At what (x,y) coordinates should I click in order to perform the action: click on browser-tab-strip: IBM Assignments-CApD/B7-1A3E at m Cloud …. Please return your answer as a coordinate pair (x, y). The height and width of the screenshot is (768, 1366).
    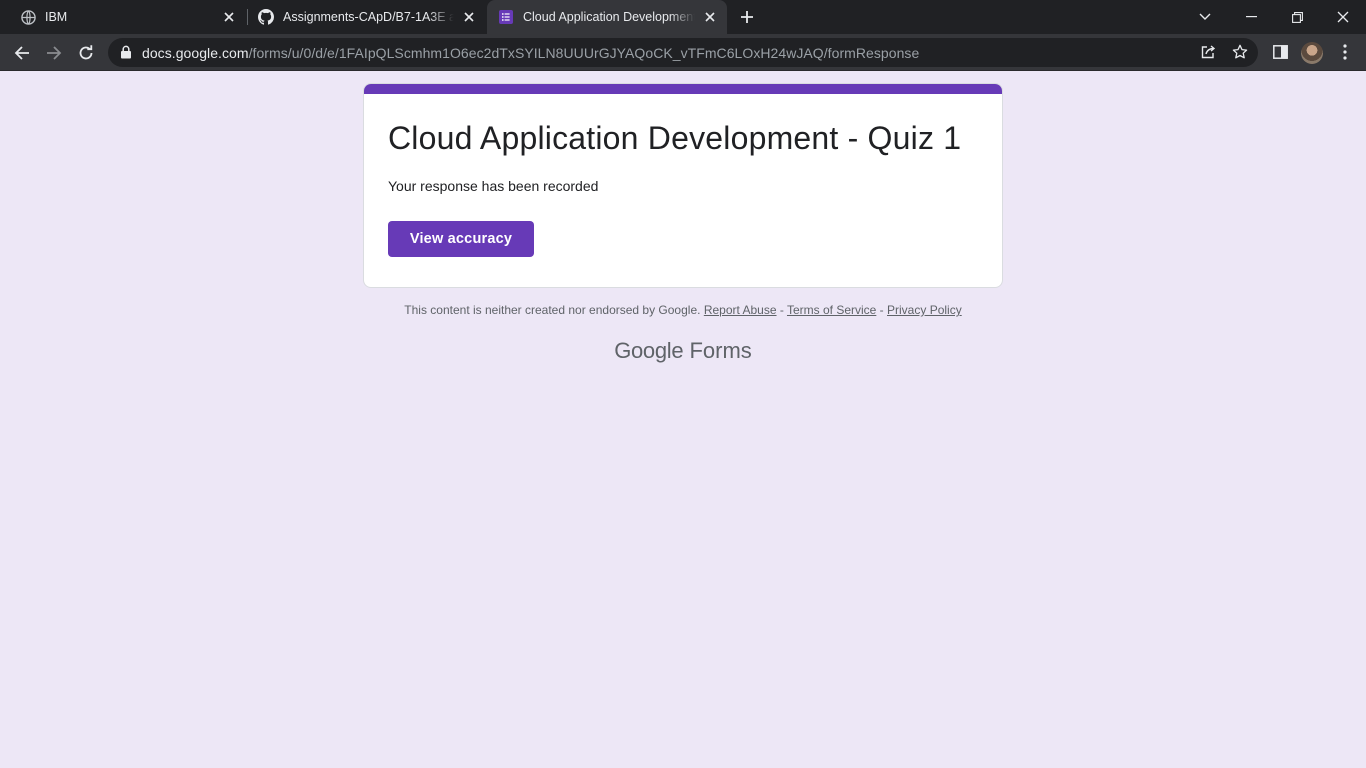
    Looking at the image, I should click on (683, 17).